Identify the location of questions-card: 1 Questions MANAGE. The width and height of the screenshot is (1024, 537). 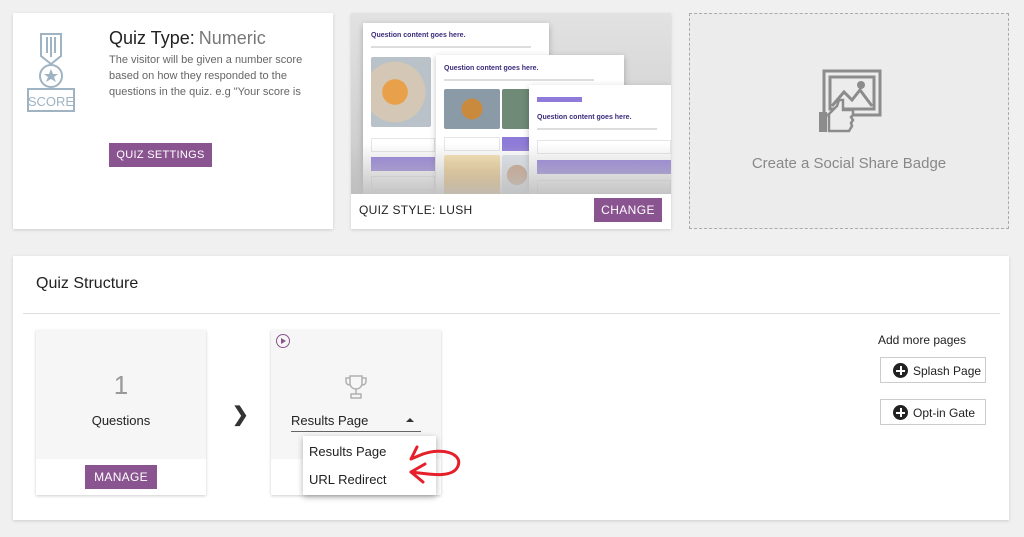
(121, 412).